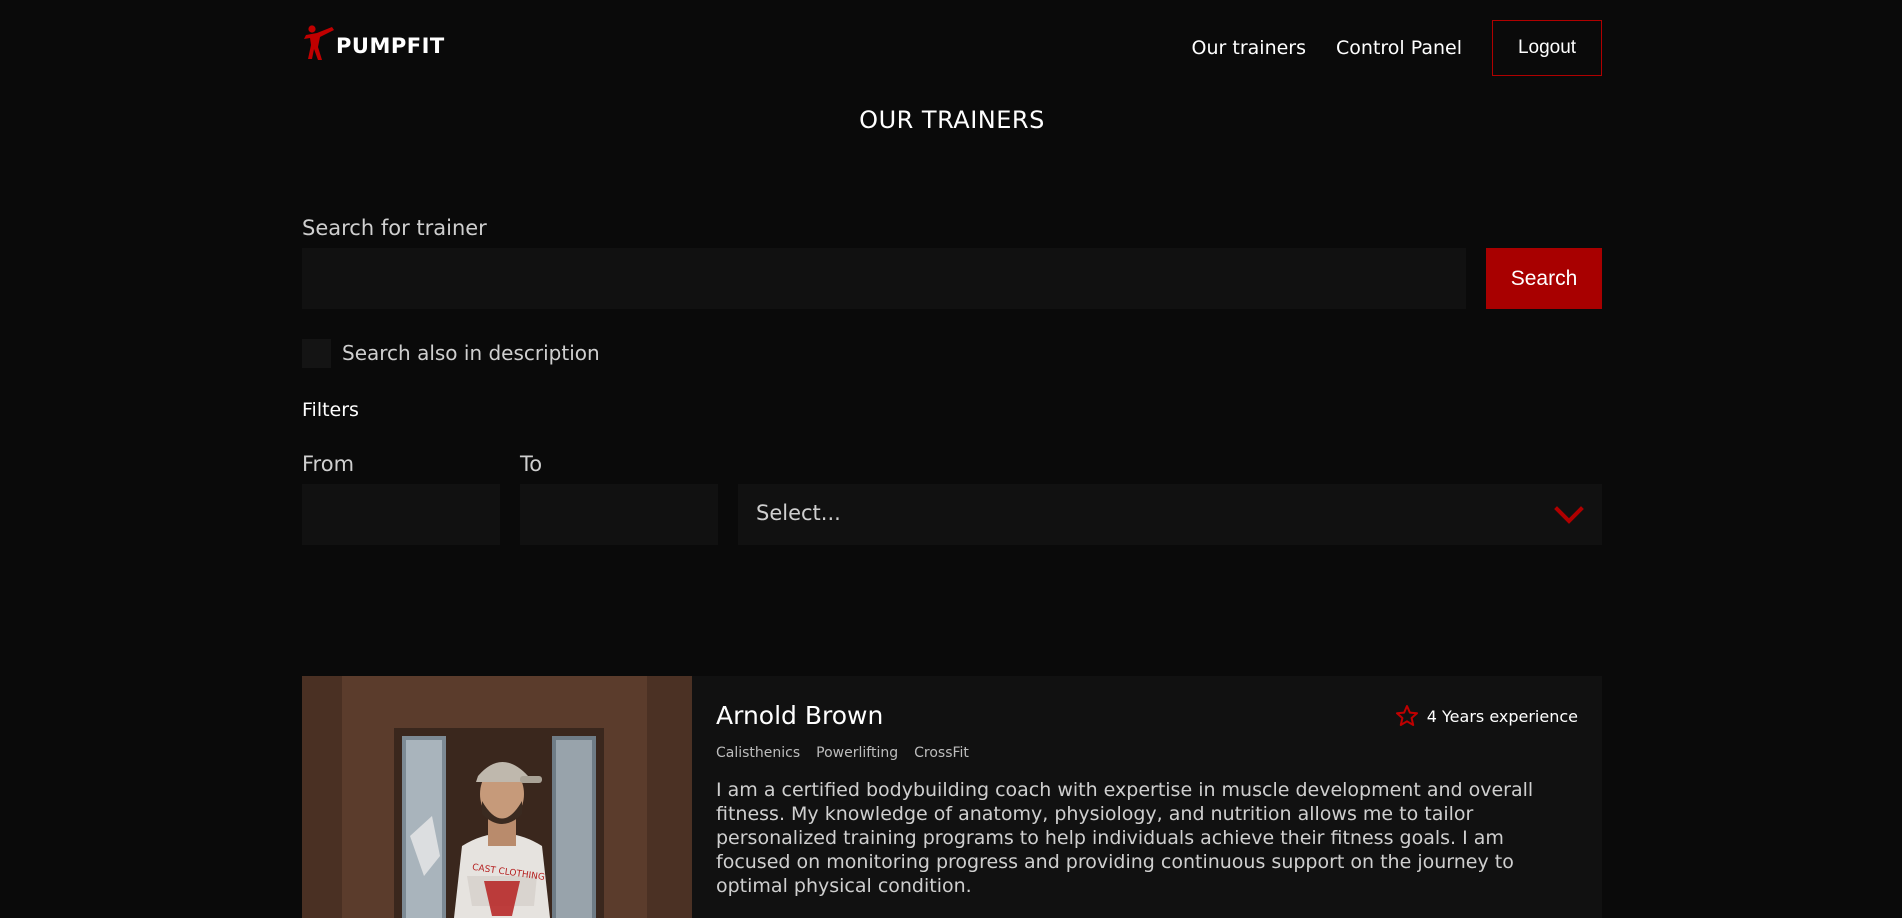  What do you see at coordinates (758, 753) in the screenshot?
I see `tag: Calisthenics` at bounding box center [758, 753].